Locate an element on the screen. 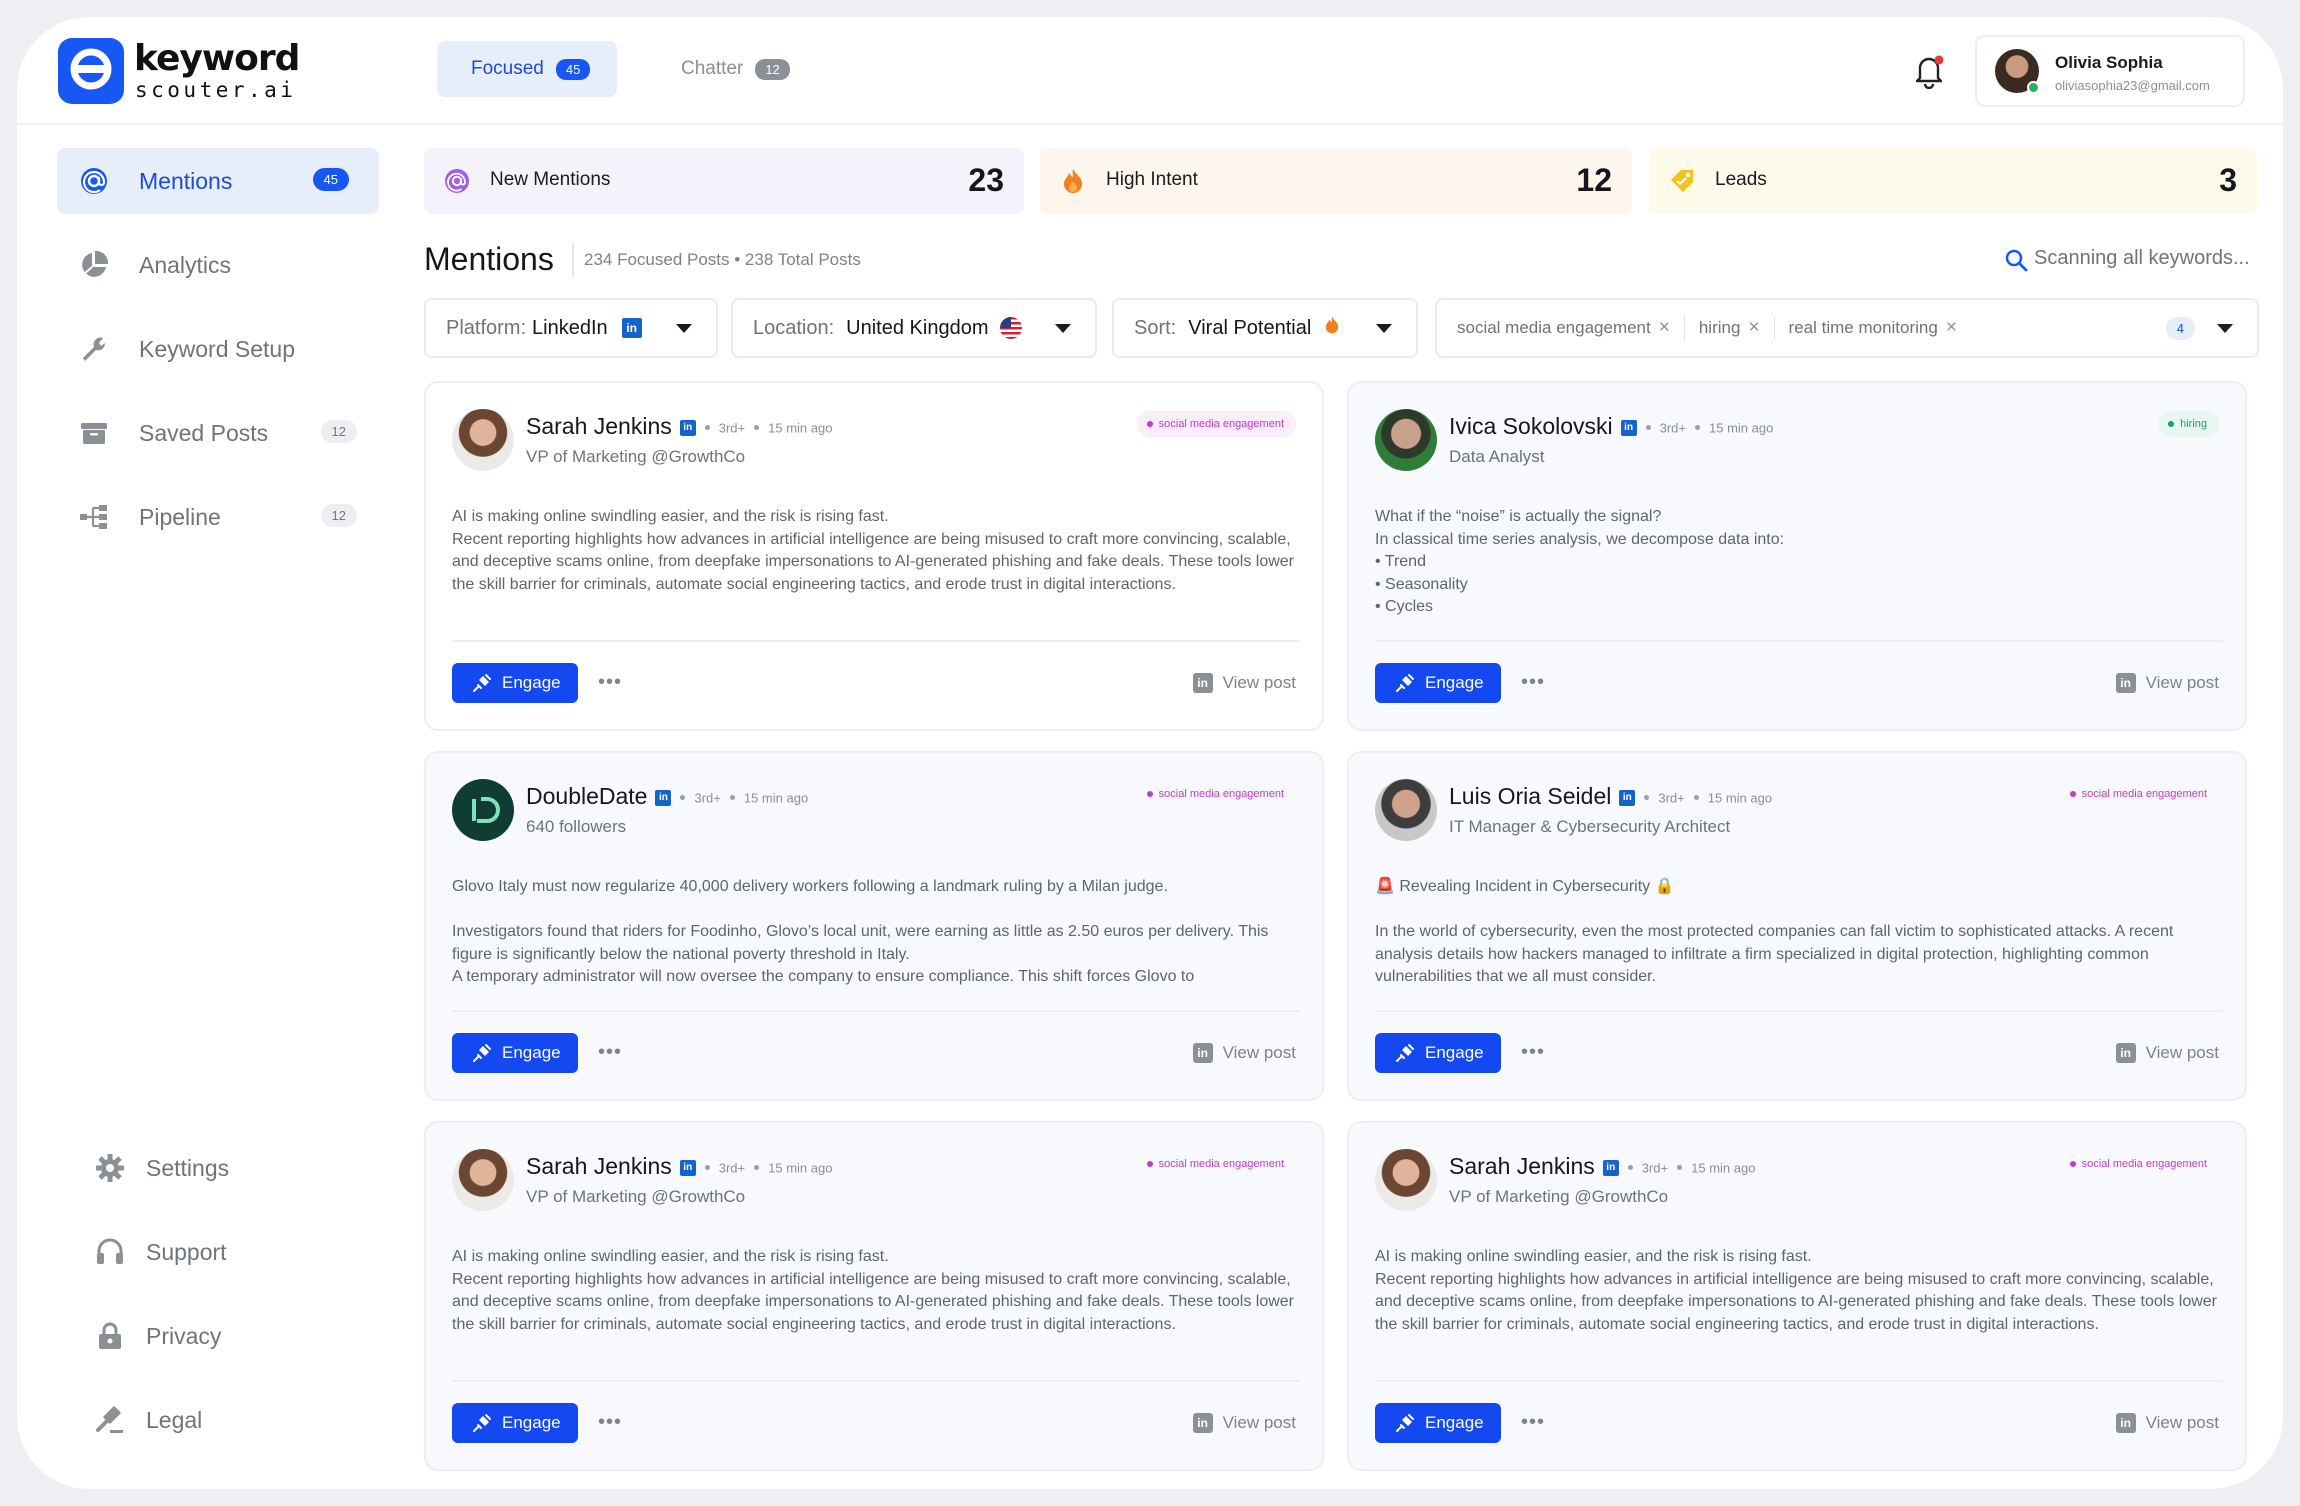 The image size is (2300, 1506). author-subtitle: IT Manager & Cybersecurity Architect is located at coordinates (1590, 826).